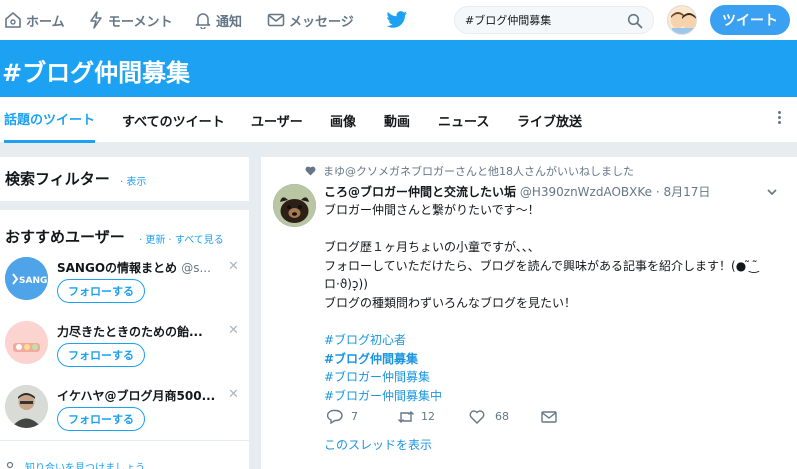  I want to click on twitter-bird-icon, so click(397, 20).